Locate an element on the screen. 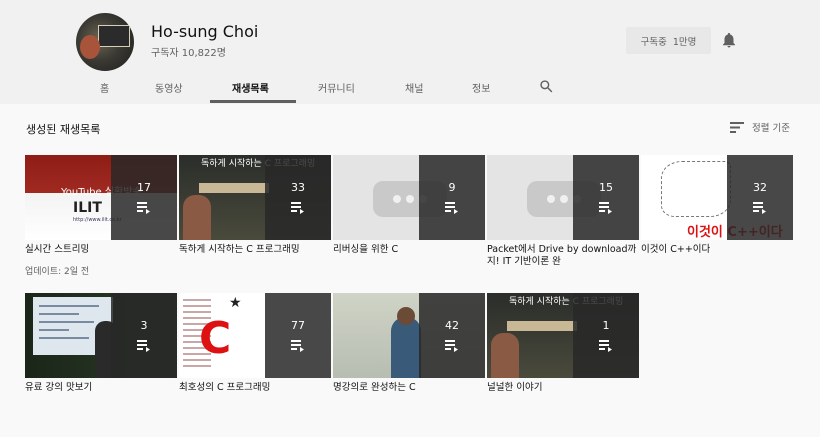 This screenshot has width=820, height=437. playlist-video-count: 9 is located at coordinates (452, 187).